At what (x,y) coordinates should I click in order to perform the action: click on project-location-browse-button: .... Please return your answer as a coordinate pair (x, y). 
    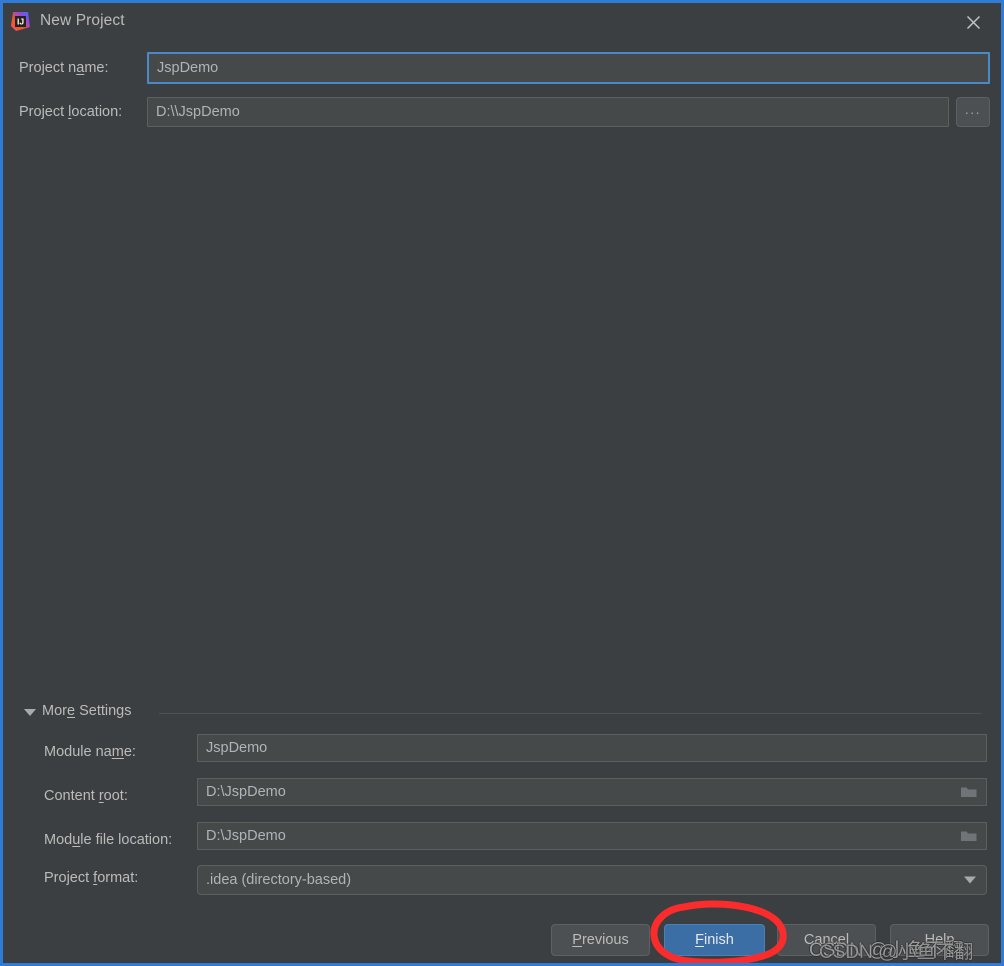
    Looking at the image, I should click on (973, 112).